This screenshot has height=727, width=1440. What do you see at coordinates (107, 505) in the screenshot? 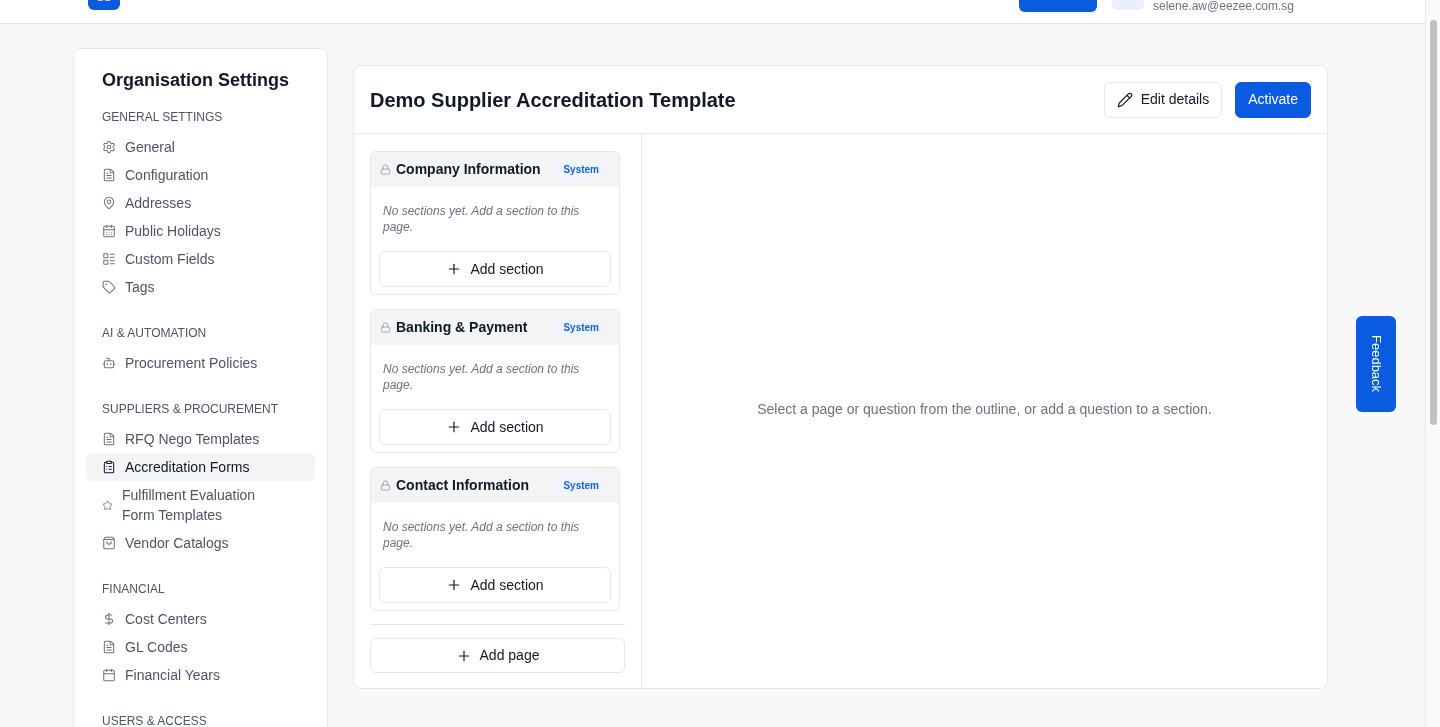
I see `star-icon` at bounding box center [107, 505].